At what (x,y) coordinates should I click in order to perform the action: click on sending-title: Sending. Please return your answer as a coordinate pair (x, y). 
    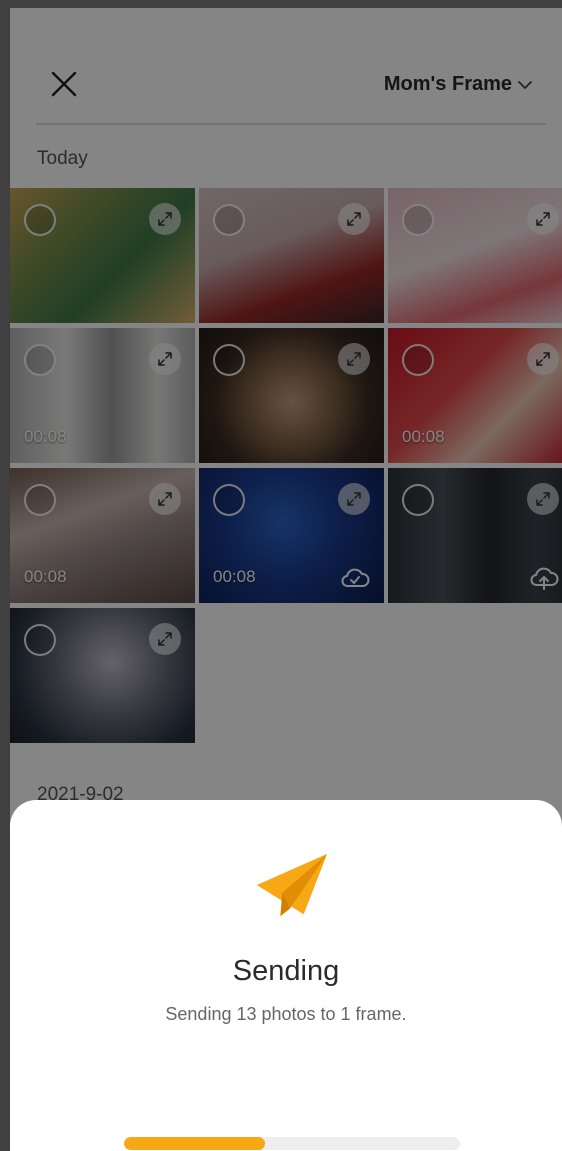
    Looking at the image, I should click on (286, 971).